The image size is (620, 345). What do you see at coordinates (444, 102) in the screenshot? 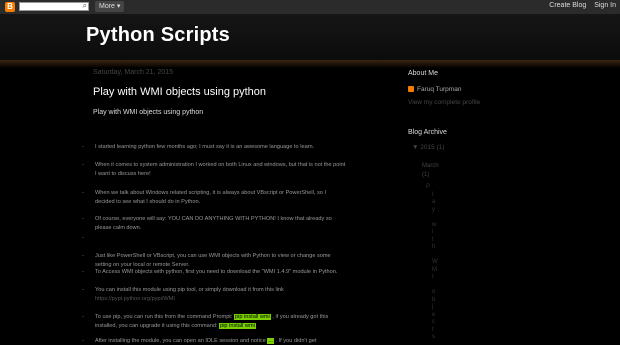
I see `view-profile-link: View my complete profile` at bounding box center [444, 102].